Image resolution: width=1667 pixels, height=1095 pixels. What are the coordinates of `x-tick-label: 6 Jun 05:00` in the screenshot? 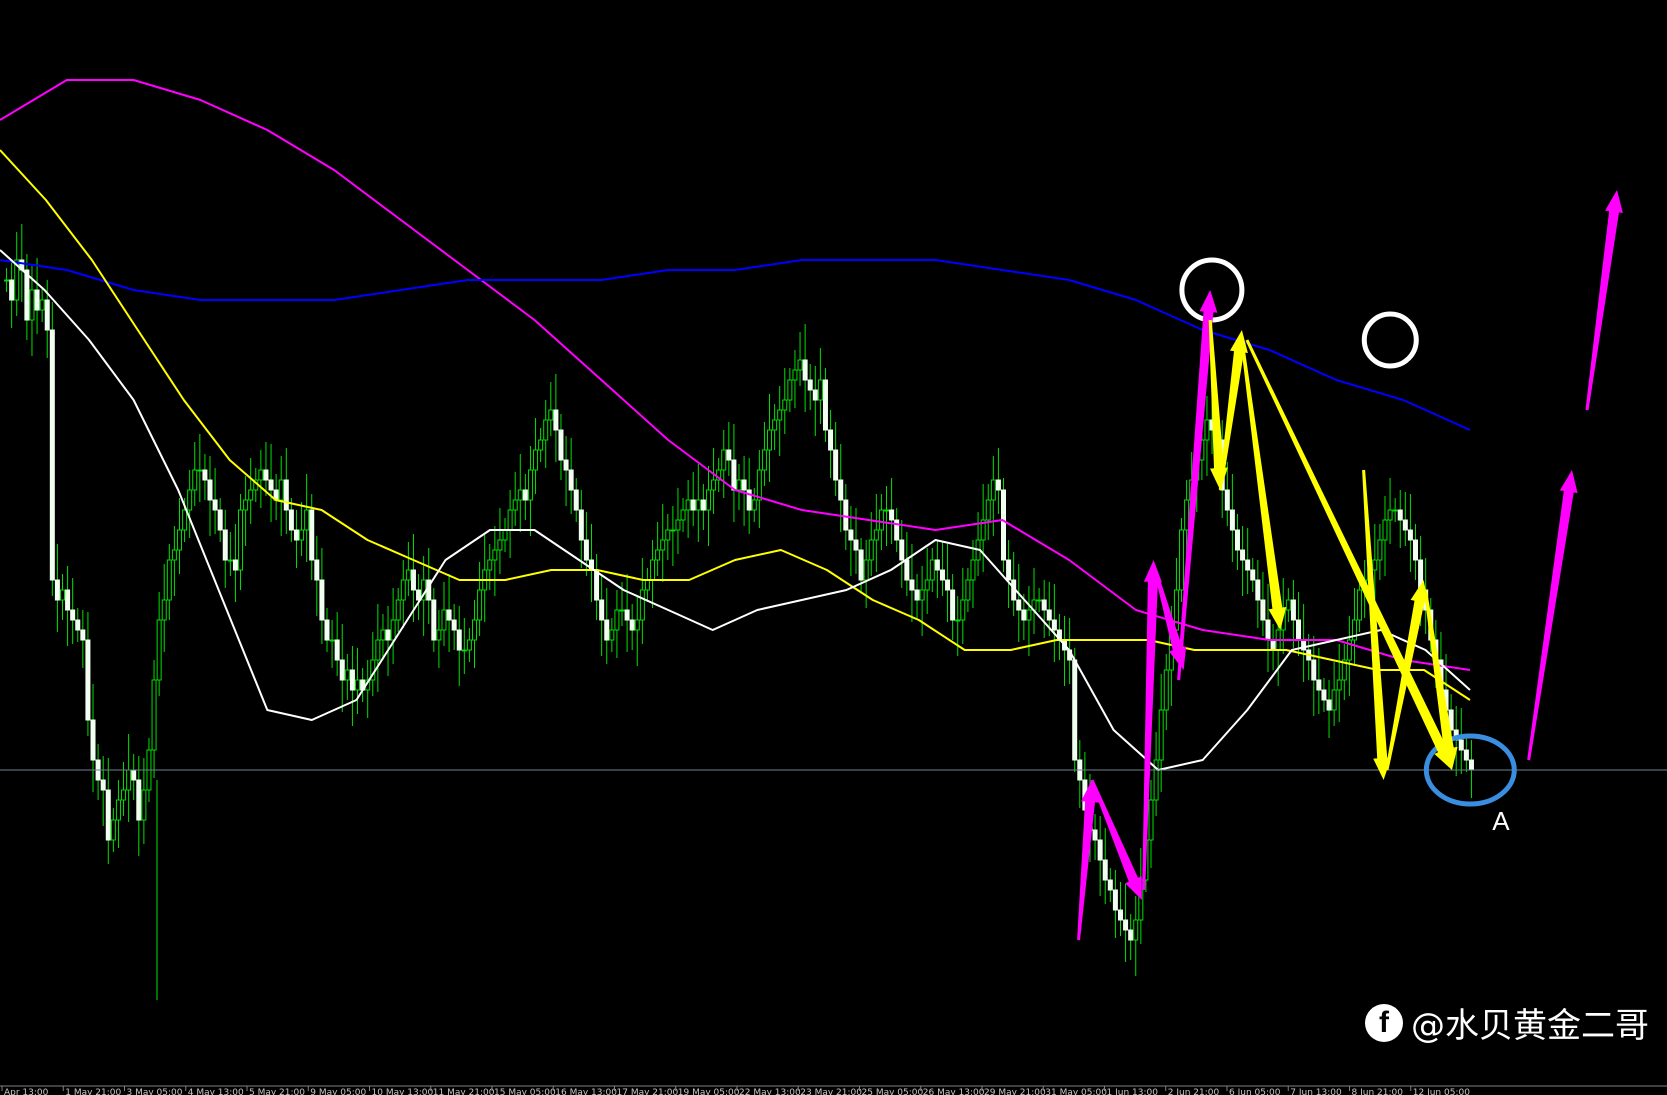 It's located at (1255, 1091).